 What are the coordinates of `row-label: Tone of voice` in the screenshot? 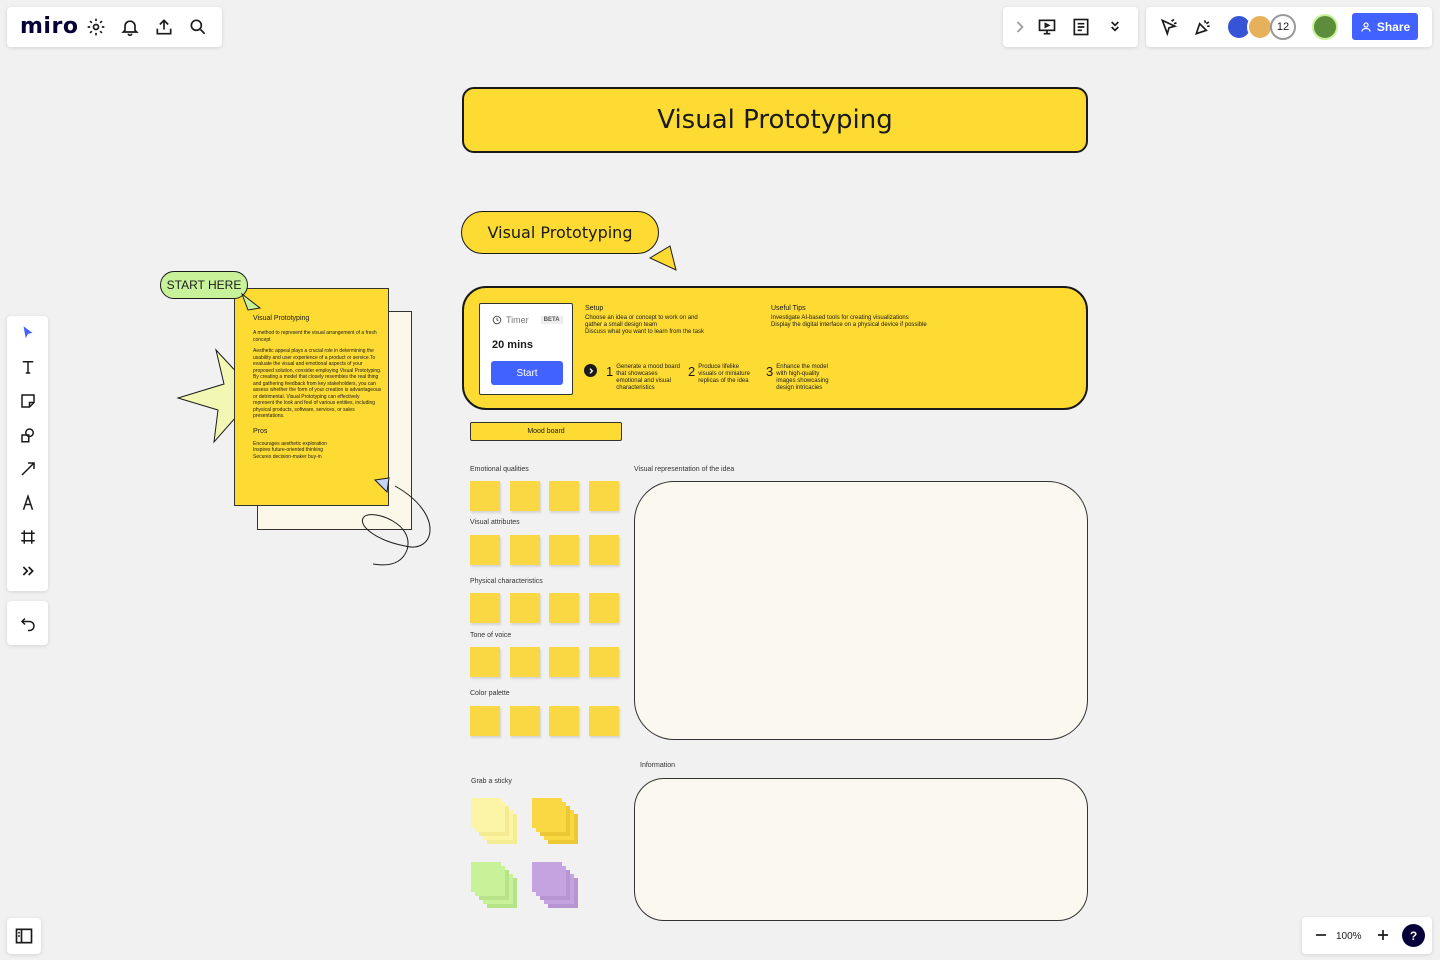 It's located at (491, 635).